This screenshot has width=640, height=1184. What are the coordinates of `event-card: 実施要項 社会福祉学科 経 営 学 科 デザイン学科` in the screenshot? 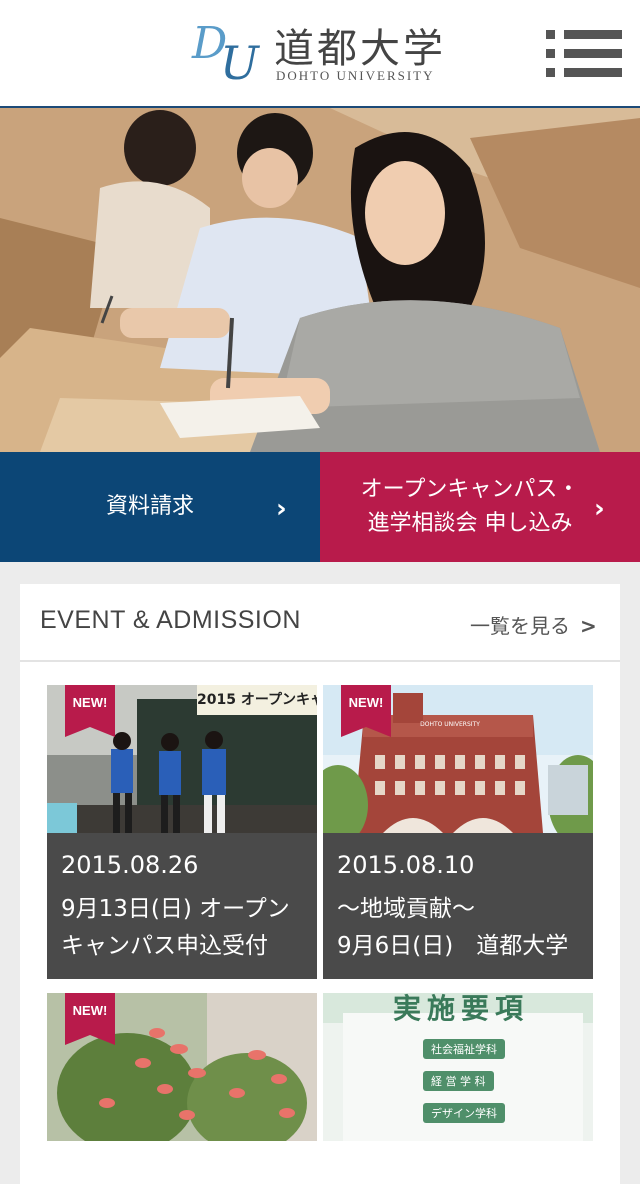 It's located at (458, 1067).